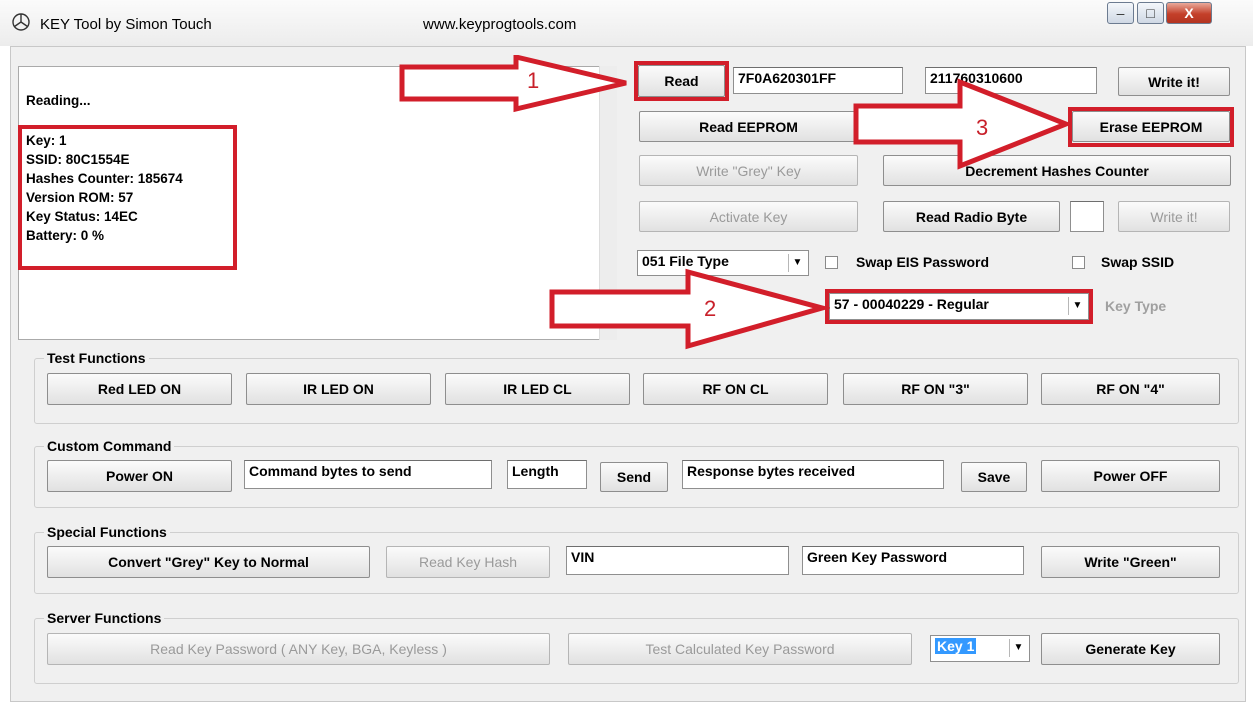 The height and width of the screenshot is (708, 1253). What do you see at coordinates (980, 648) in the screenshot?
I see `key-slot-select: Key 1 ▼` at bounding box center [980, 648].